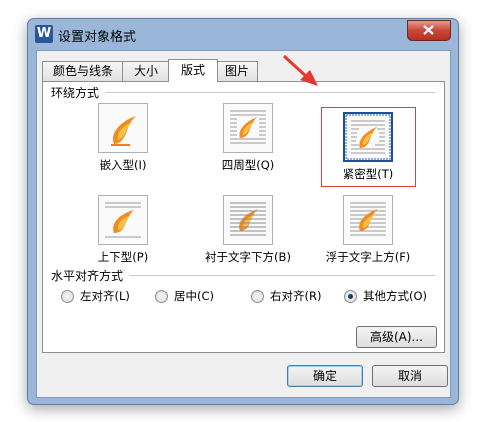 The height and width of the screenshot is (422, 483). I want to click on align-right-label: 右对齐(R), so click(296, 296).